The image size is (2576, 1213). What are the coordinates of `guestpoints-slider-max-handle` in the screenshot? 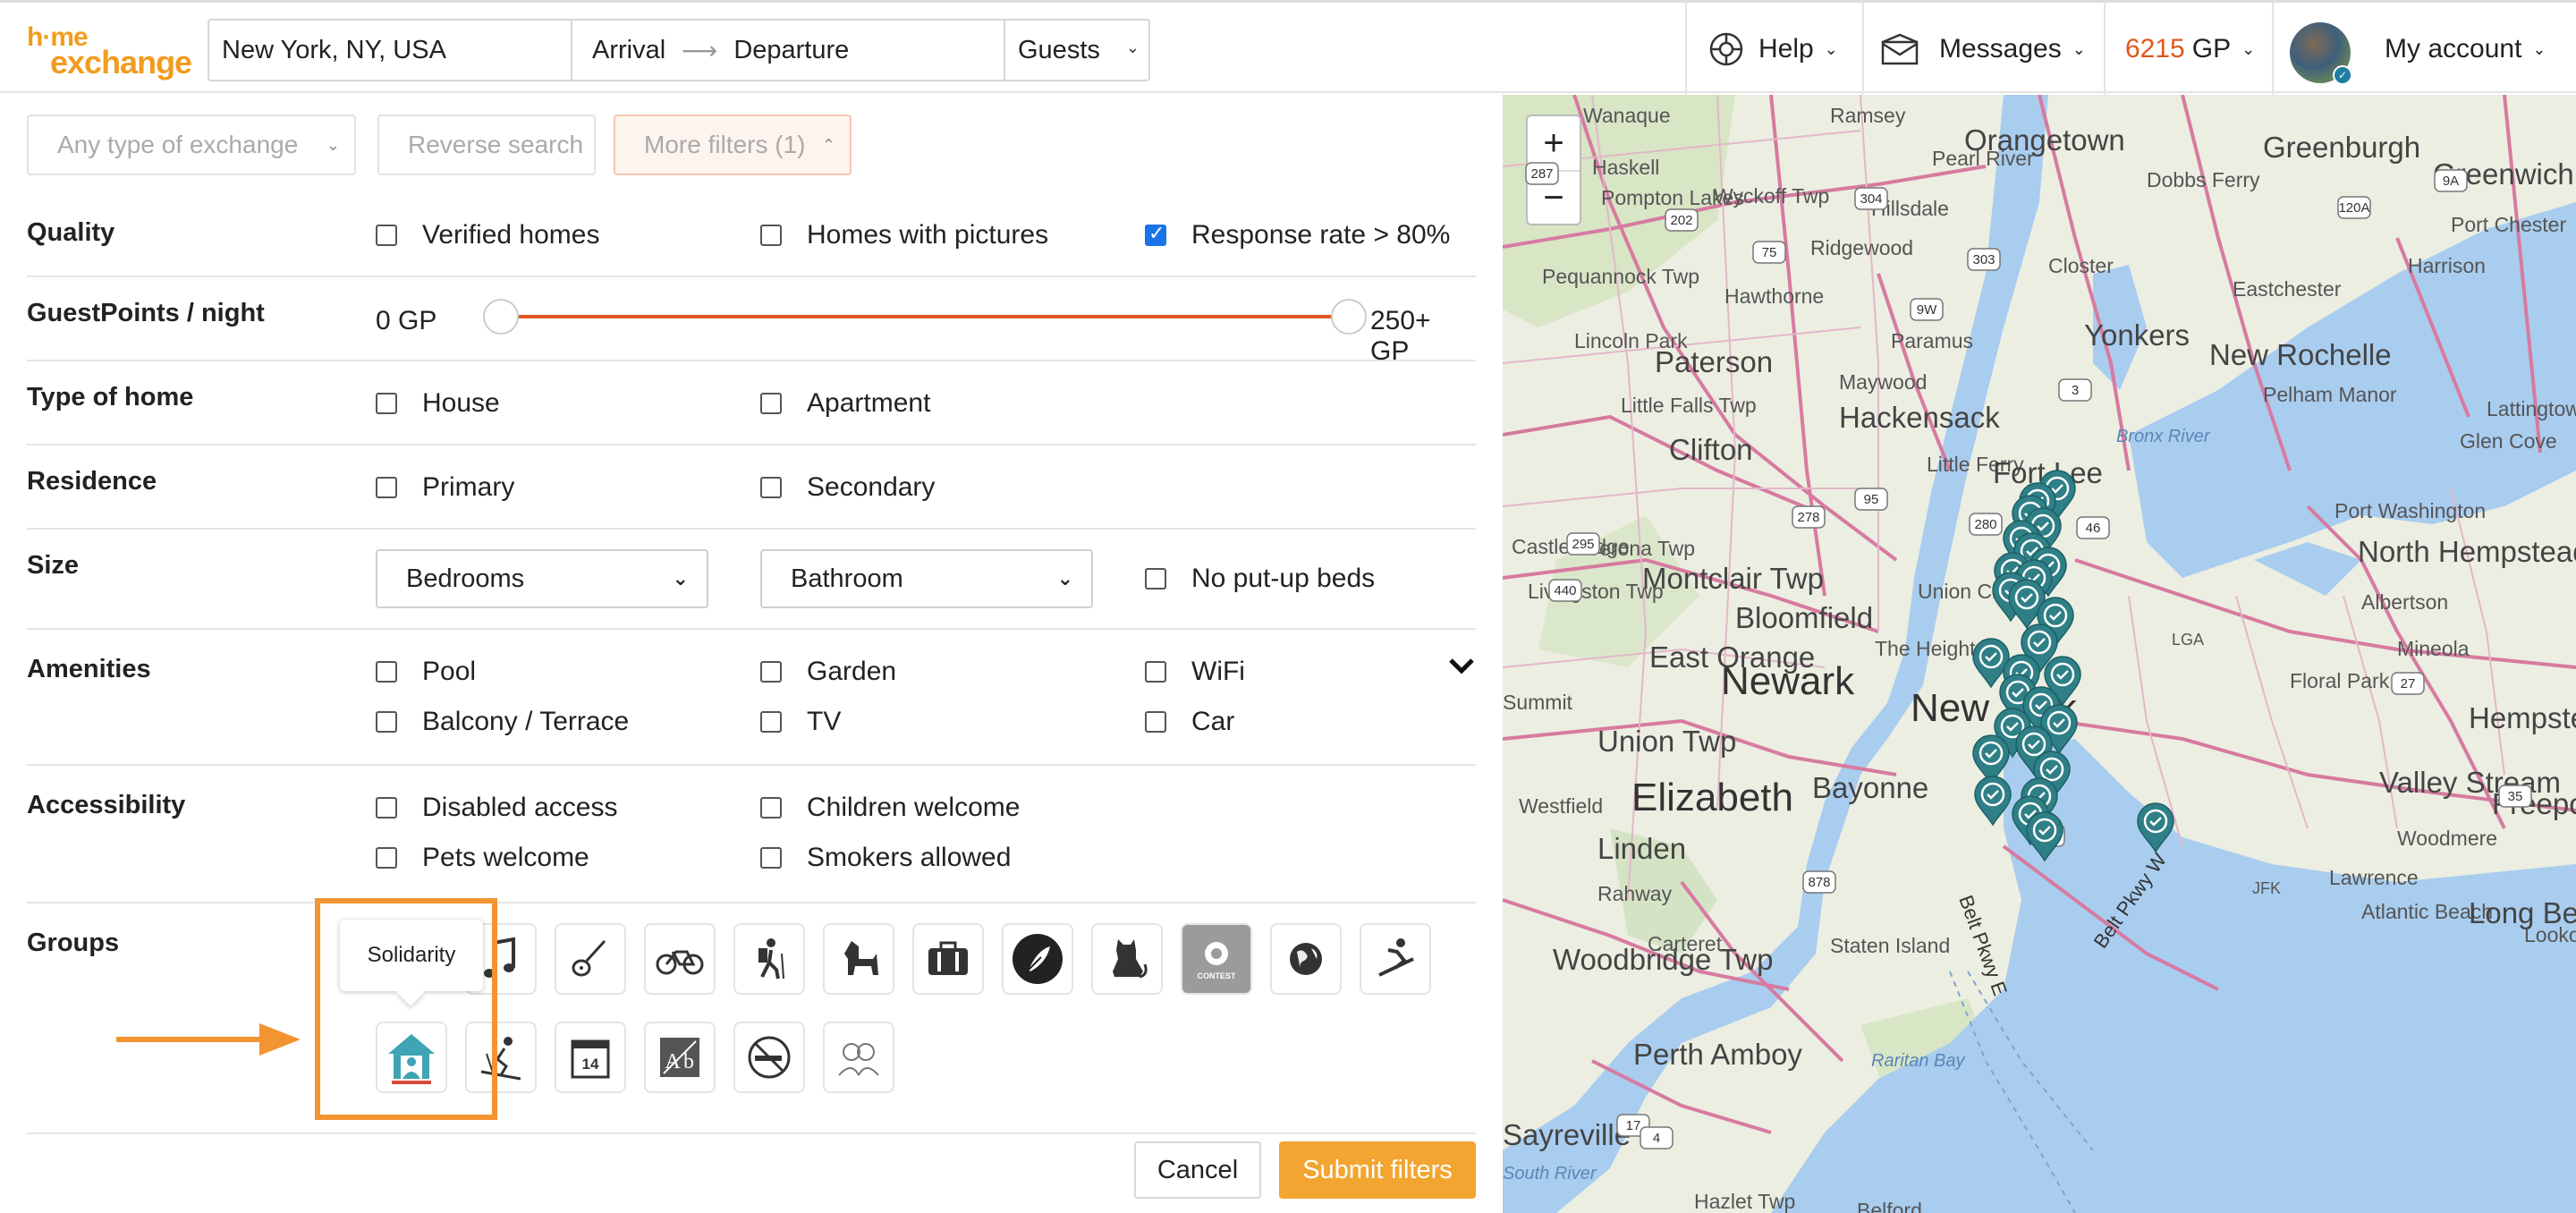 It's located at (1349, 317).